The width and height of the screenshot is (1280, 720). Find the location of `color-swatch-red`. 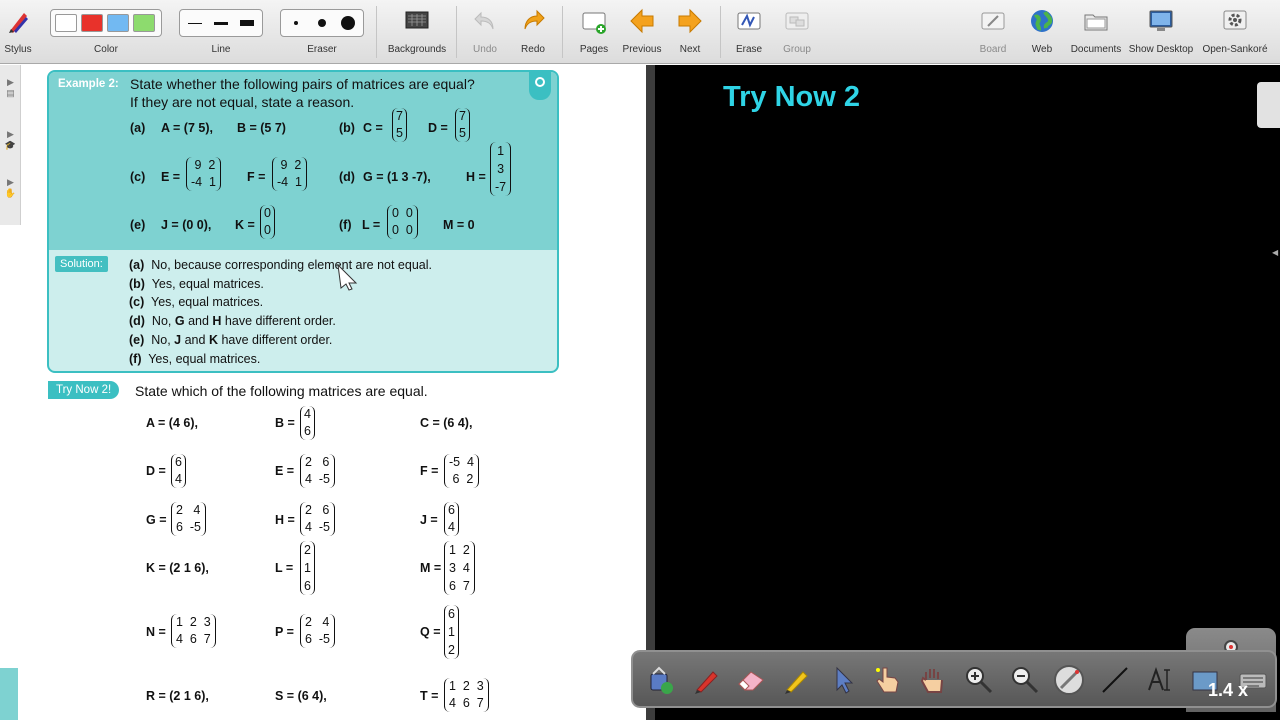

color-swatch-red is located at coordinates (92, 23).